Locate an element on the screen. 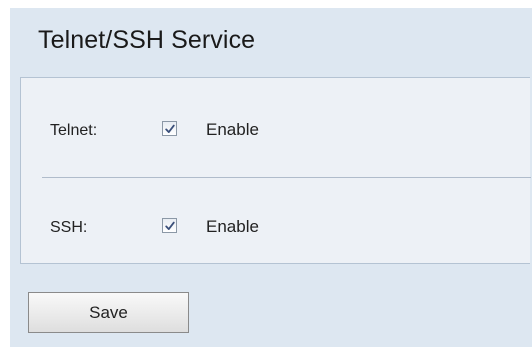 This screenshot has width=532, height=347. save-button: Save is located at coordinates (108, 312).